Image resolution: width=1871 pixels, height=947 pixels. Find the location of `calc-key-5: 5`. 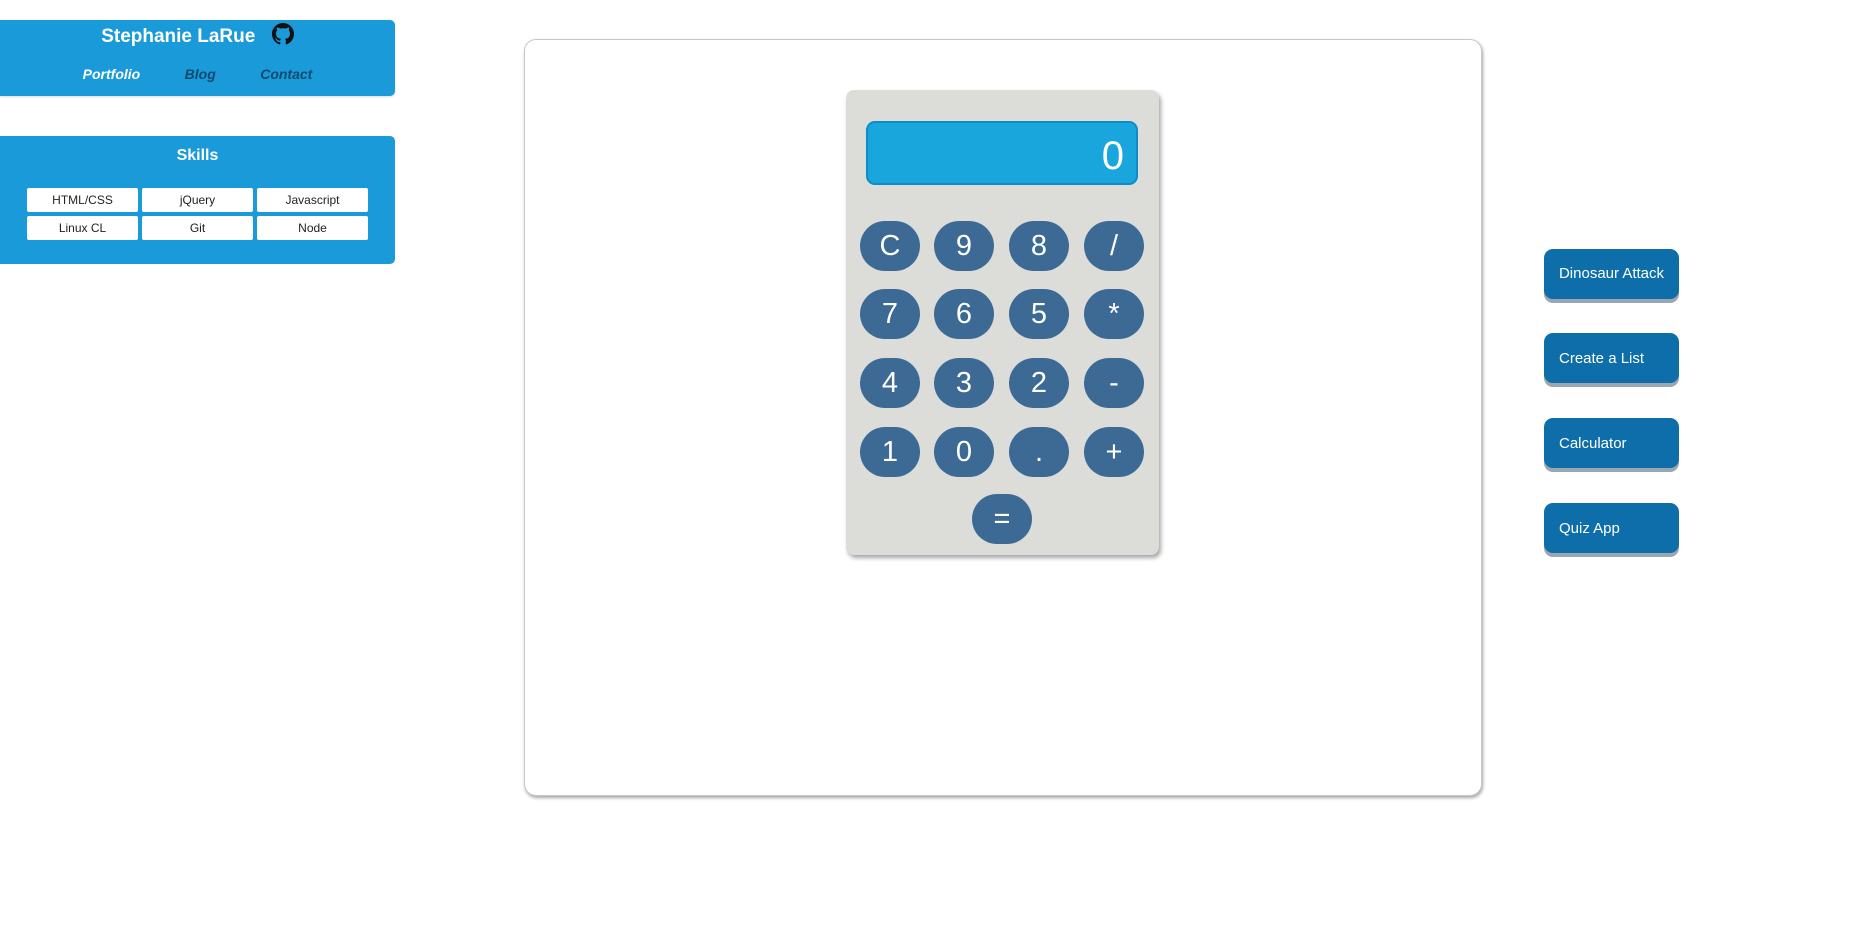

calc-key-5: 5 is located at coordinates (1039, 314).